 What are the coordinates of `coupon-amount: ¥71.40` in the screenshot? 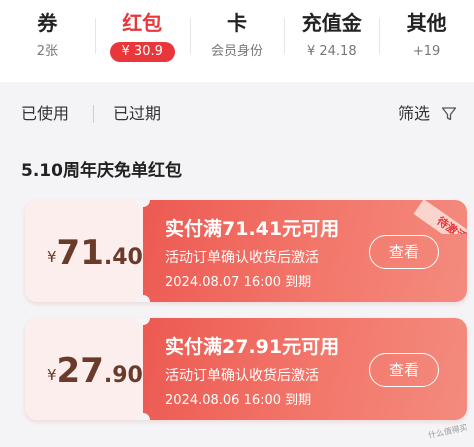 It's located at (95, 256).